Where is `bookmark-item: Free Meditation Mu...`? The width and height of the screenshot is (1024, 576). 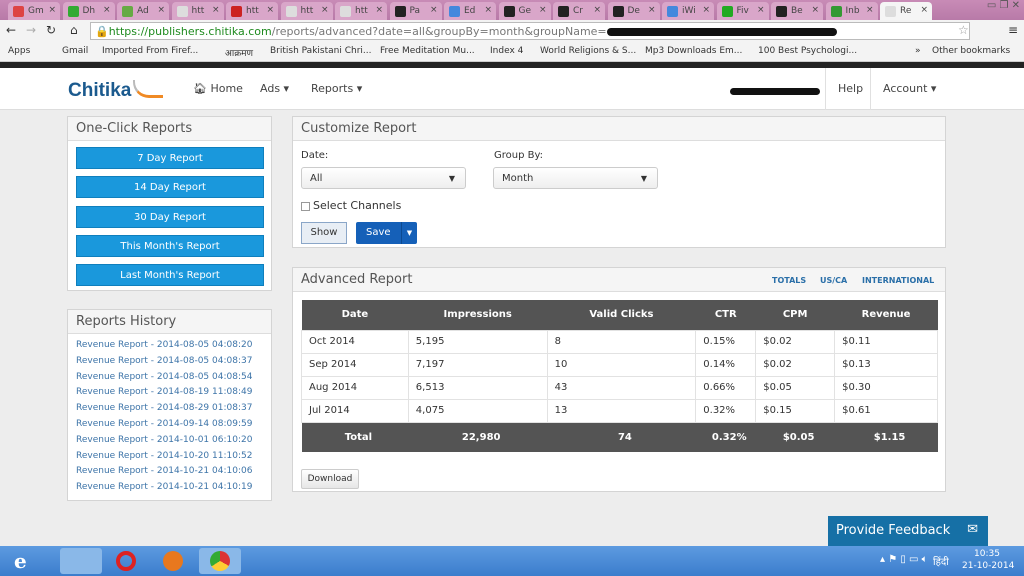
bookmark-item: Free Meditation Mu... is located at coordinates (427, 51).